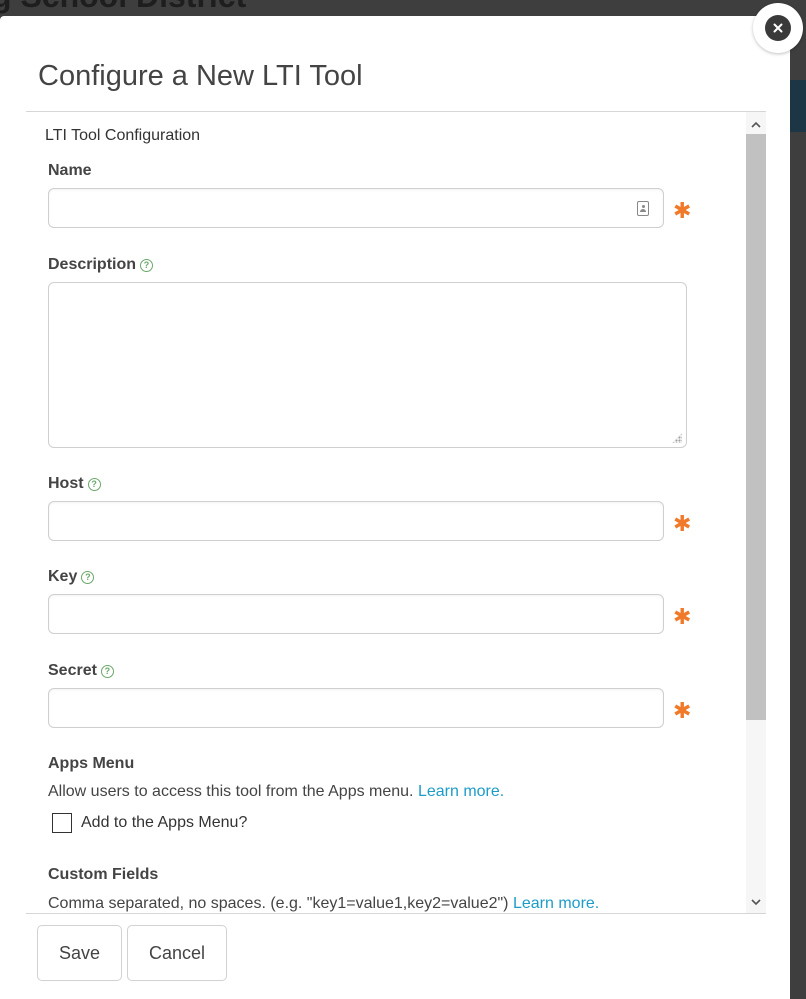 The width and height of the screenshot is (806, 999). Describe the element at coordinates (79, 953) in the screenshot. I see `save-button: Save` at that location.